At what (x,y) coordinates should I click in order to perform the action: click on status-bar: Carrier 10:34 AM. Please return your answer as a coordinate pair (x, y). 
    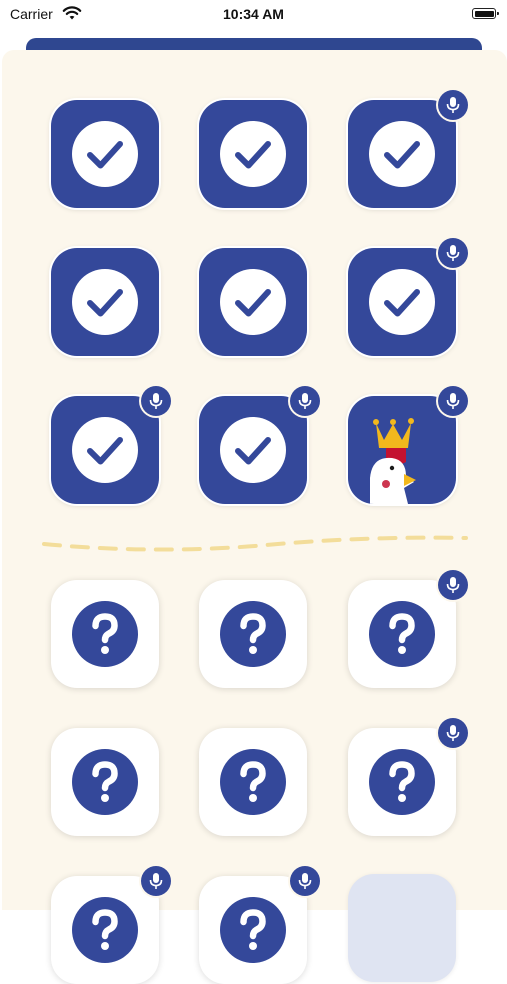
    Looking at the image, I should click on (253, 17).